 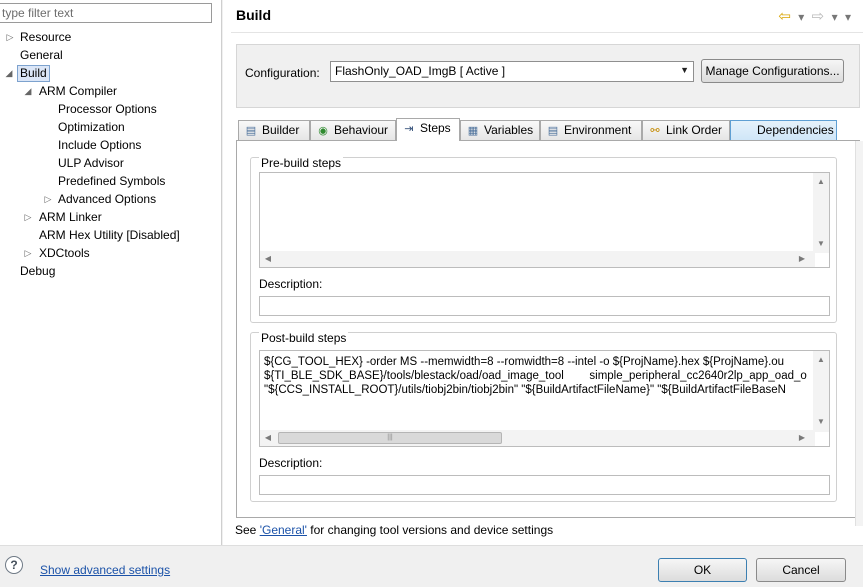 What do you see at coordinates (304, 338) in the screenshot?
I see `postbuild-title: Post-build steps` at bounding box center [304, 338].